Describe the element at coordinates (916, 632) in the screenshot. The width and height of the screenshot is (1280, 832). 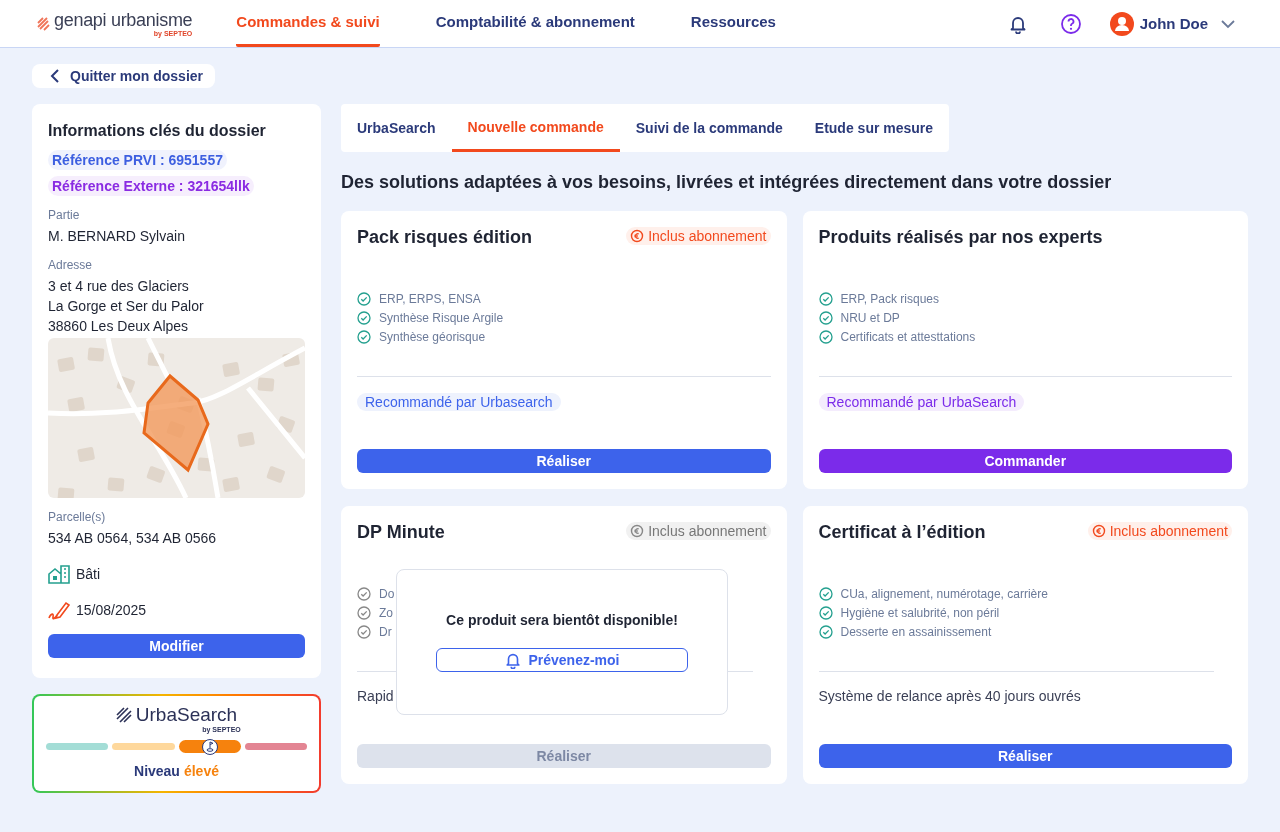
I see `feature-text: Desserte en assainissement` at that location.